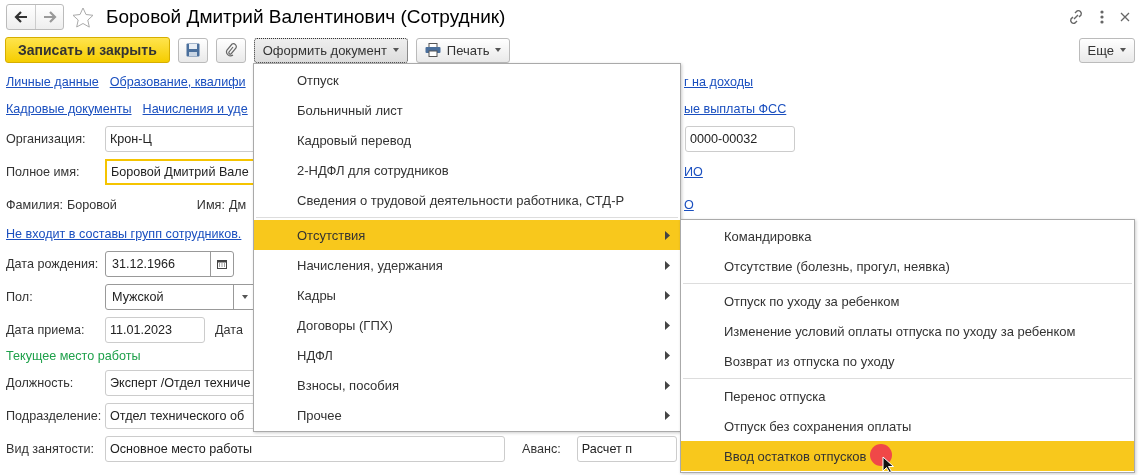  I want to click on close-icon, so click(1125, 17).